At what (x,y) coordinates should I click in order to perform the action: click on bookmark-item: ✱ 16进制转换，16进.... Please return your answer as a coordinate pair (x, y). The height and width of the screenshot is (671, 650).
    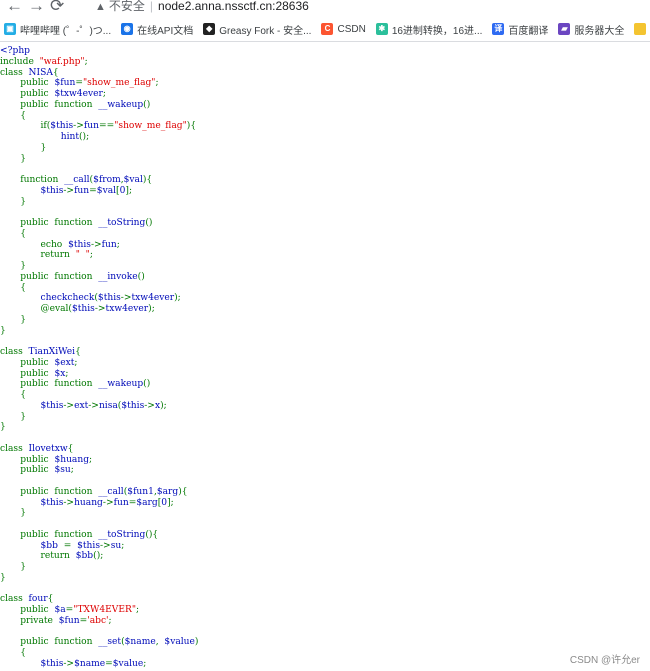
    Looking at the image, I should click on (428, 29).